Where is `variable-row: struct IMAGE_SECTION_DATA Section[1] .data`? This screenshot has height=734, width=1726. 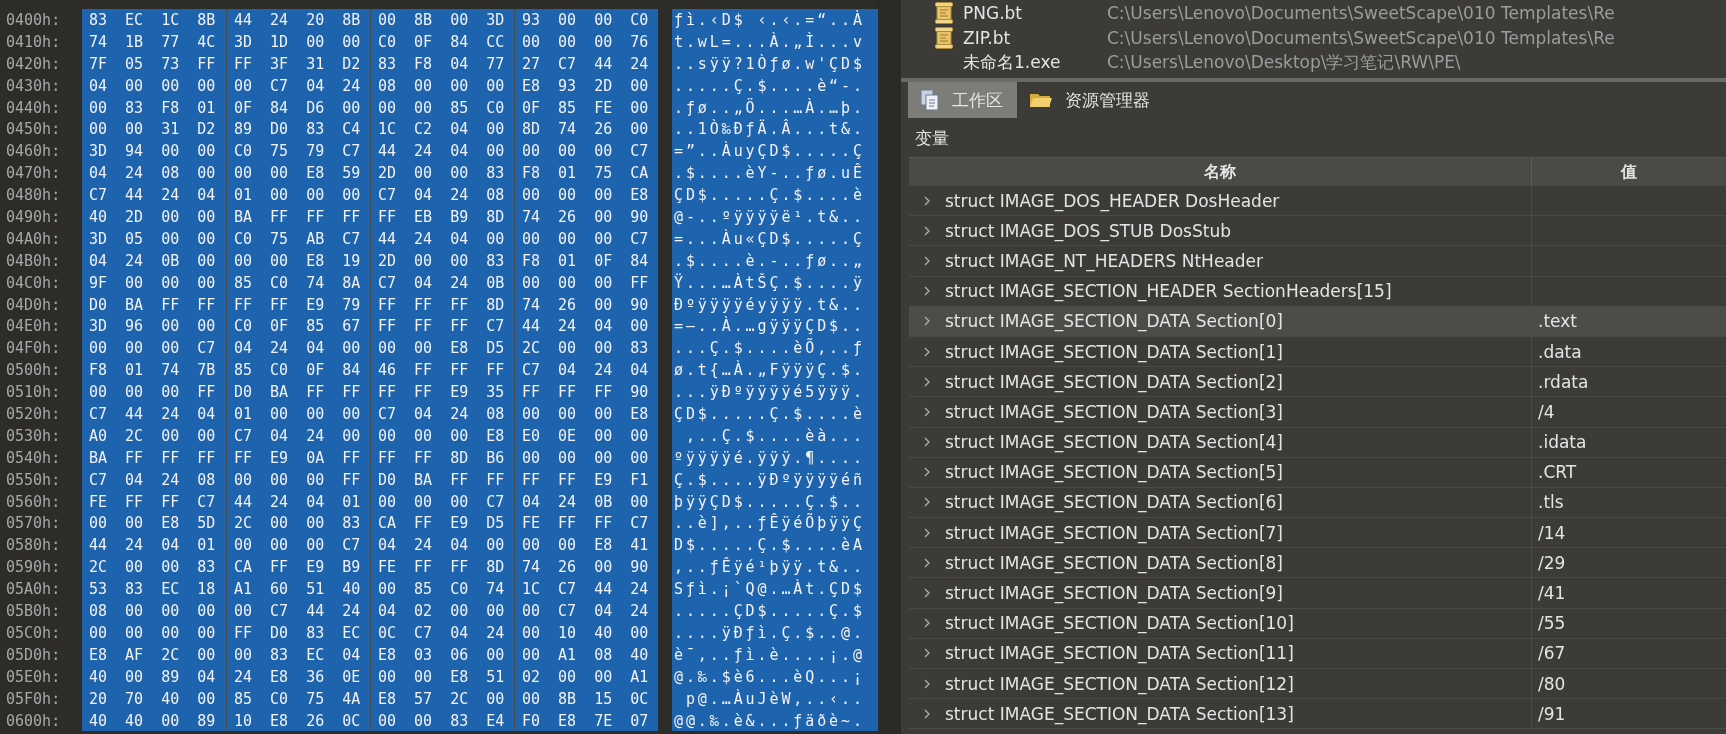 variable-row: struct IMAGE_SECTION_DATA Section[1] .data is located at coordinates (1317, 352).